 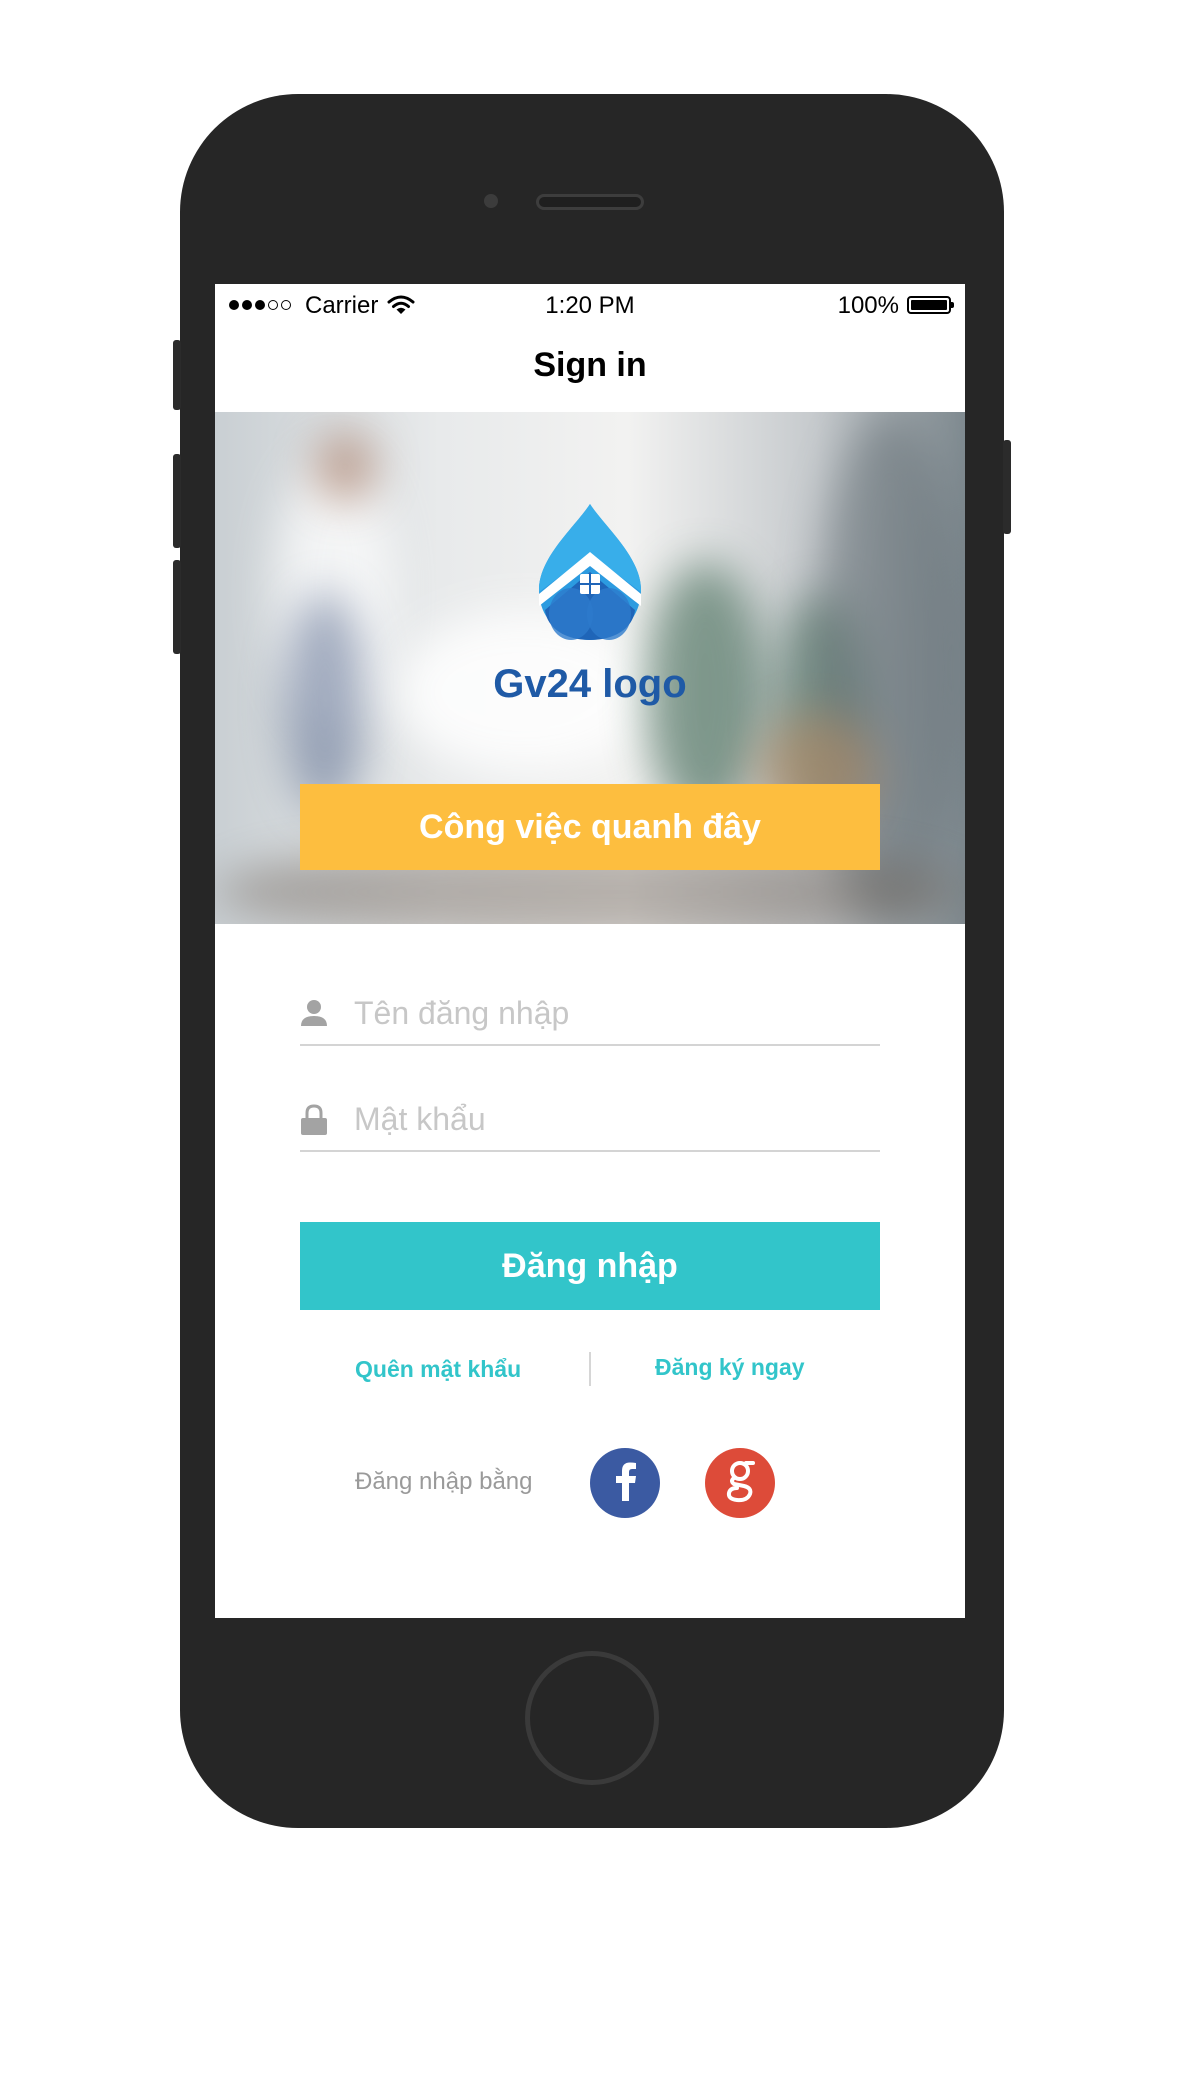 What do you see at coordinates (314, 1122) in the screenshot?
I see `lock-icon` at bounding box center [314, 1122].